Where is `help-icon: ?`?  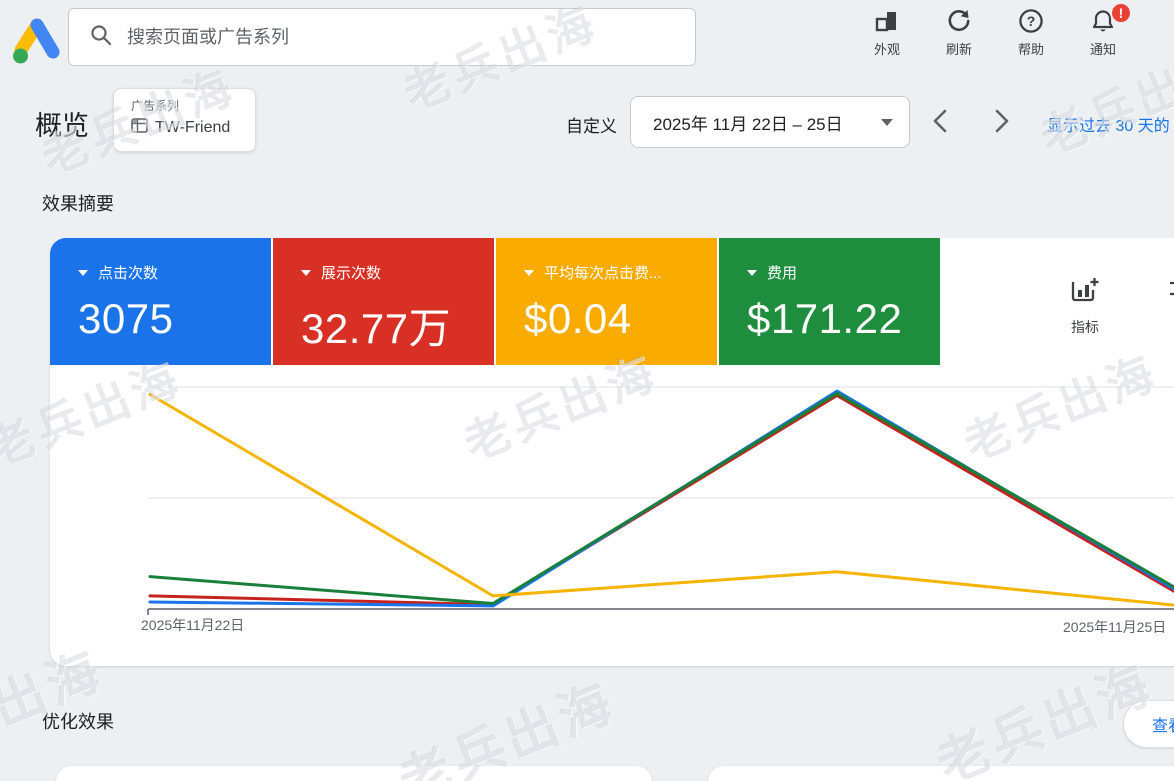 help-icon: ? is located at coordinates (1031, 21).